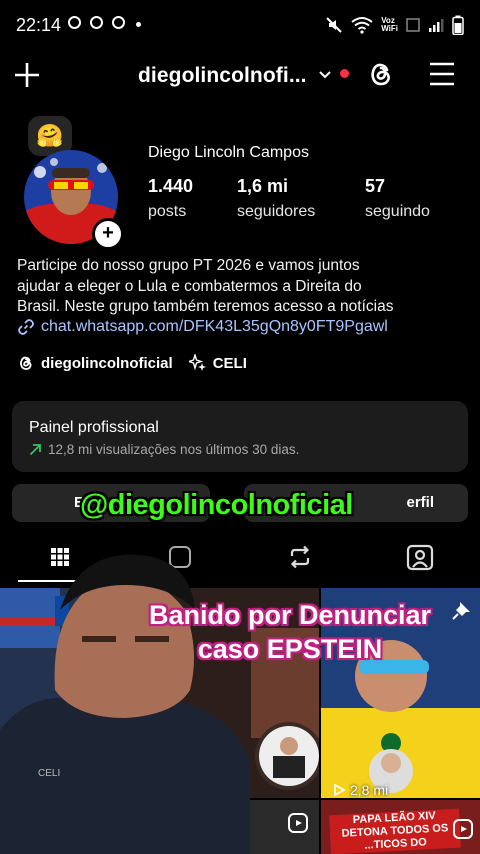 This screenshot has height=854, width=480. Describe the element at coordinates (263, 186) in the screenshot. I see `stat-followers-value: 1,6 mi` at that location.